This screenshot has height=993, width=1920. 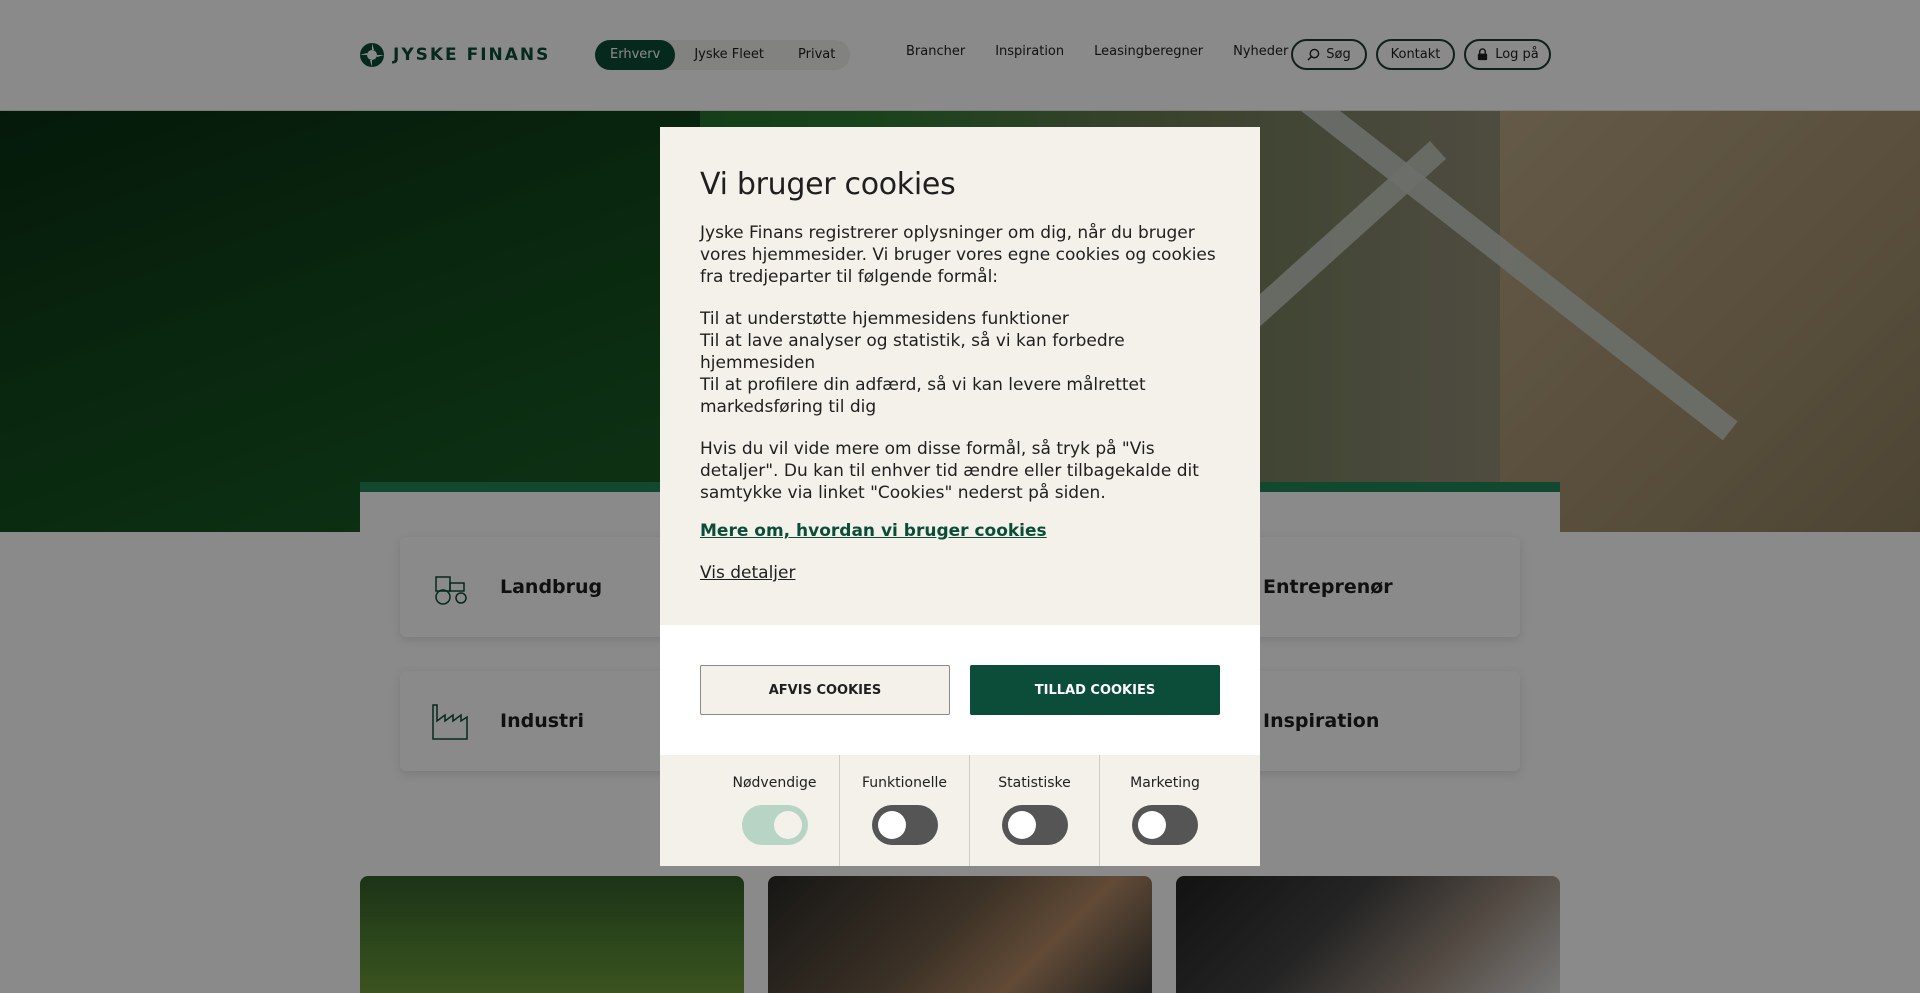 What do you see at coordinates (1165, 783) in the screenshot?
I see `toggle-label: Marketing` at bounding box center [1165, 783].